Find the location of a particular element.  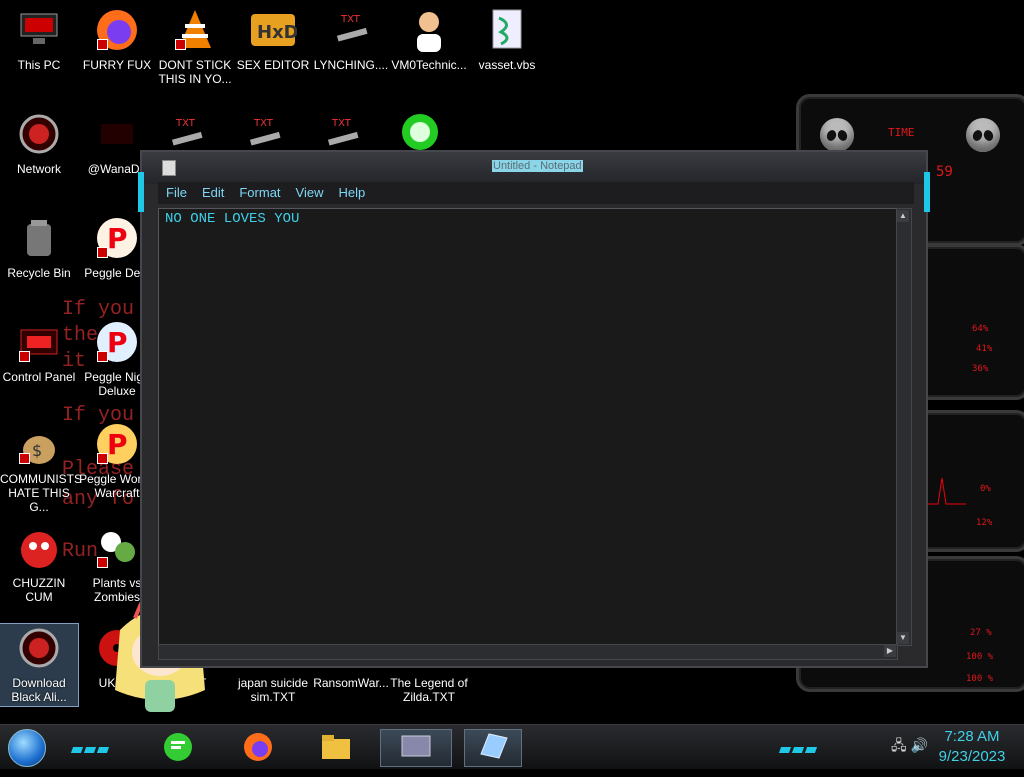

menu-file: File is located at coordinates (176, 191).